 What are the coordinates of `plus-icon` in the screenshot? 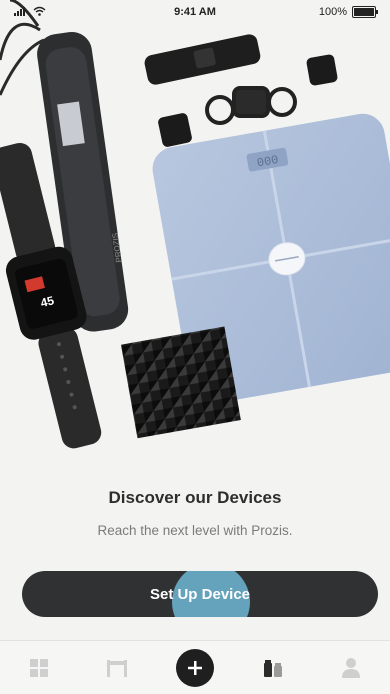 It's located at (195, 667).